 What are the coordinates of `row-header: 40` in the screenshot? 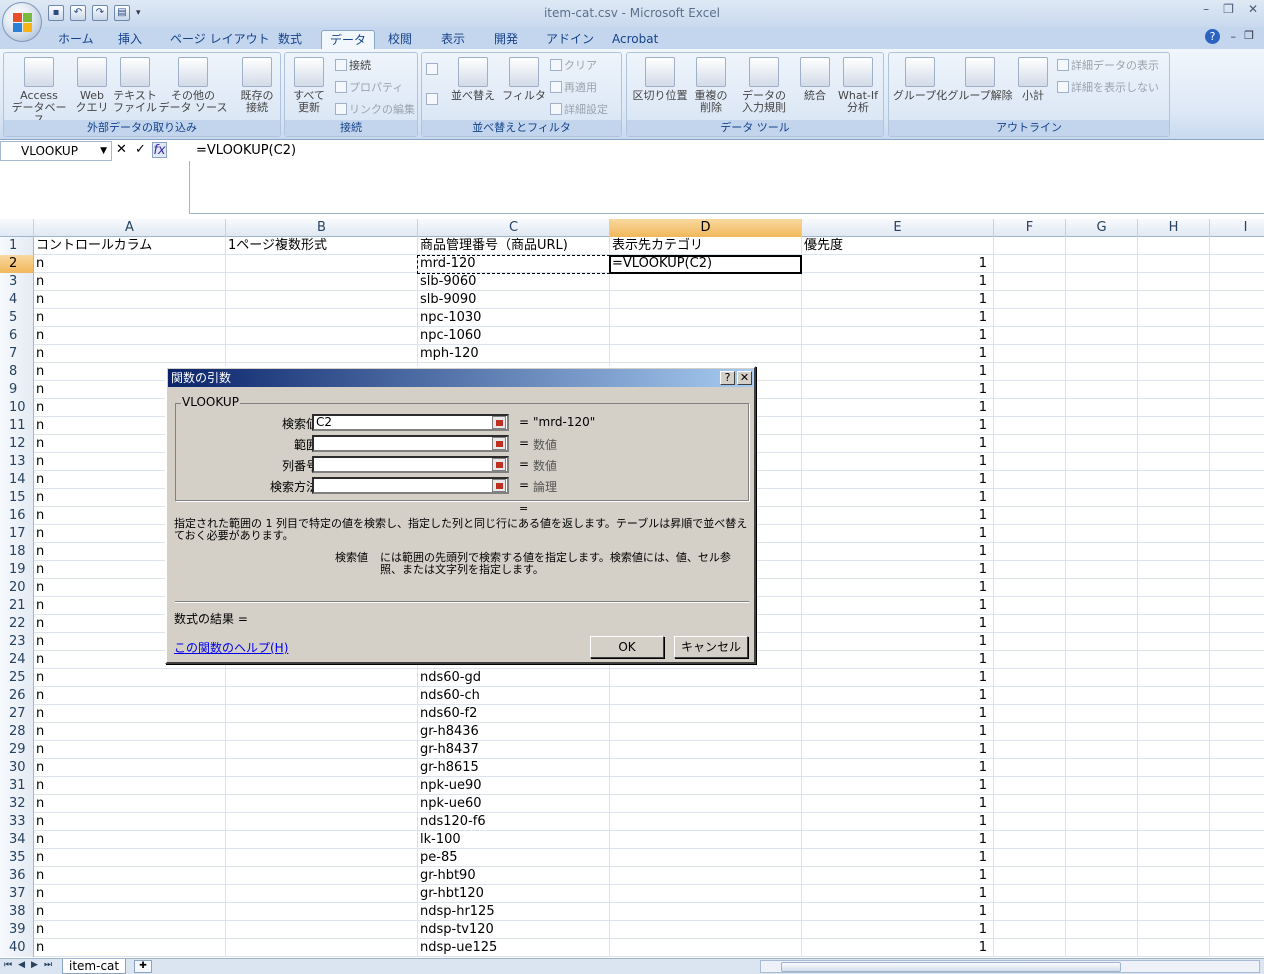 It's located at (17, 948).